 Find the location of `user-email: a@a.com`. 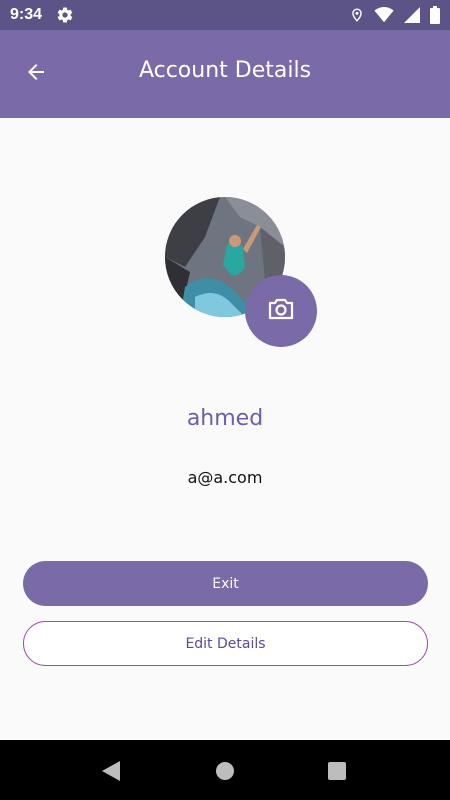

user-email: a@a.com is located at coordinates (225, 477).